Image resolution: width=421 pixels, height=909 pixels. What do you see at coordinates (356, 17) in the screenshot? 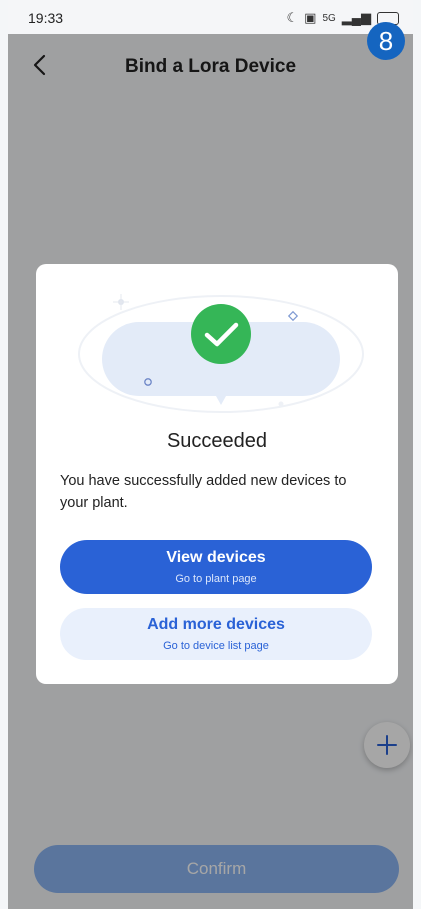
I see `signal-icon: ▂▄▆` at bounding box center [356, 17].